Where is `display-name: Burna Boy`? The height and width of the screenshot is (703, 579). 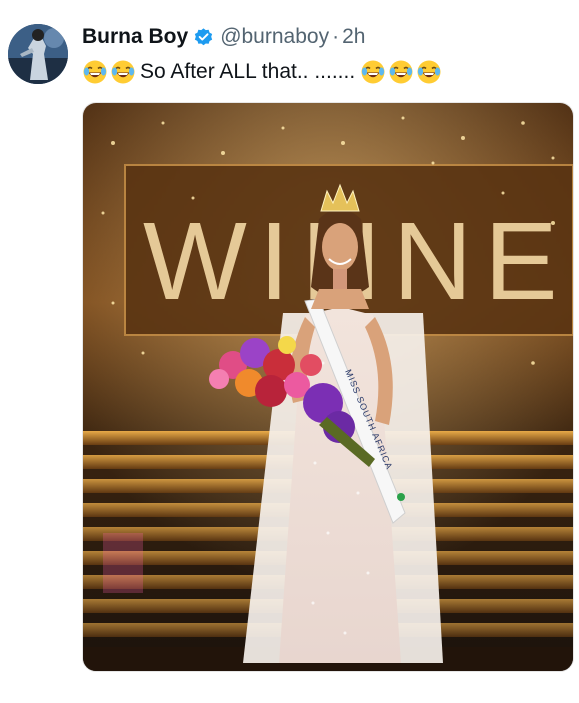
display-name: Burna Boy is located at coordinates (135, 37).